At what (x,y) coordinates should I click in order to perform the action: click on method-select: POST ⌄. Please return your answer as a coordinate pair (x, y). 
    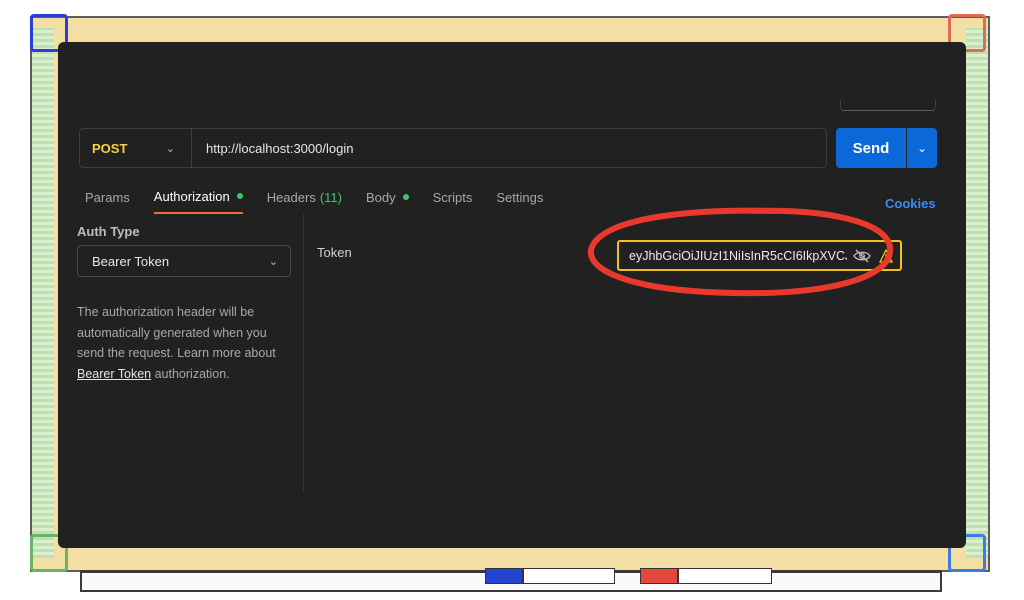
    Looking at the image, I should click on (136, 148).